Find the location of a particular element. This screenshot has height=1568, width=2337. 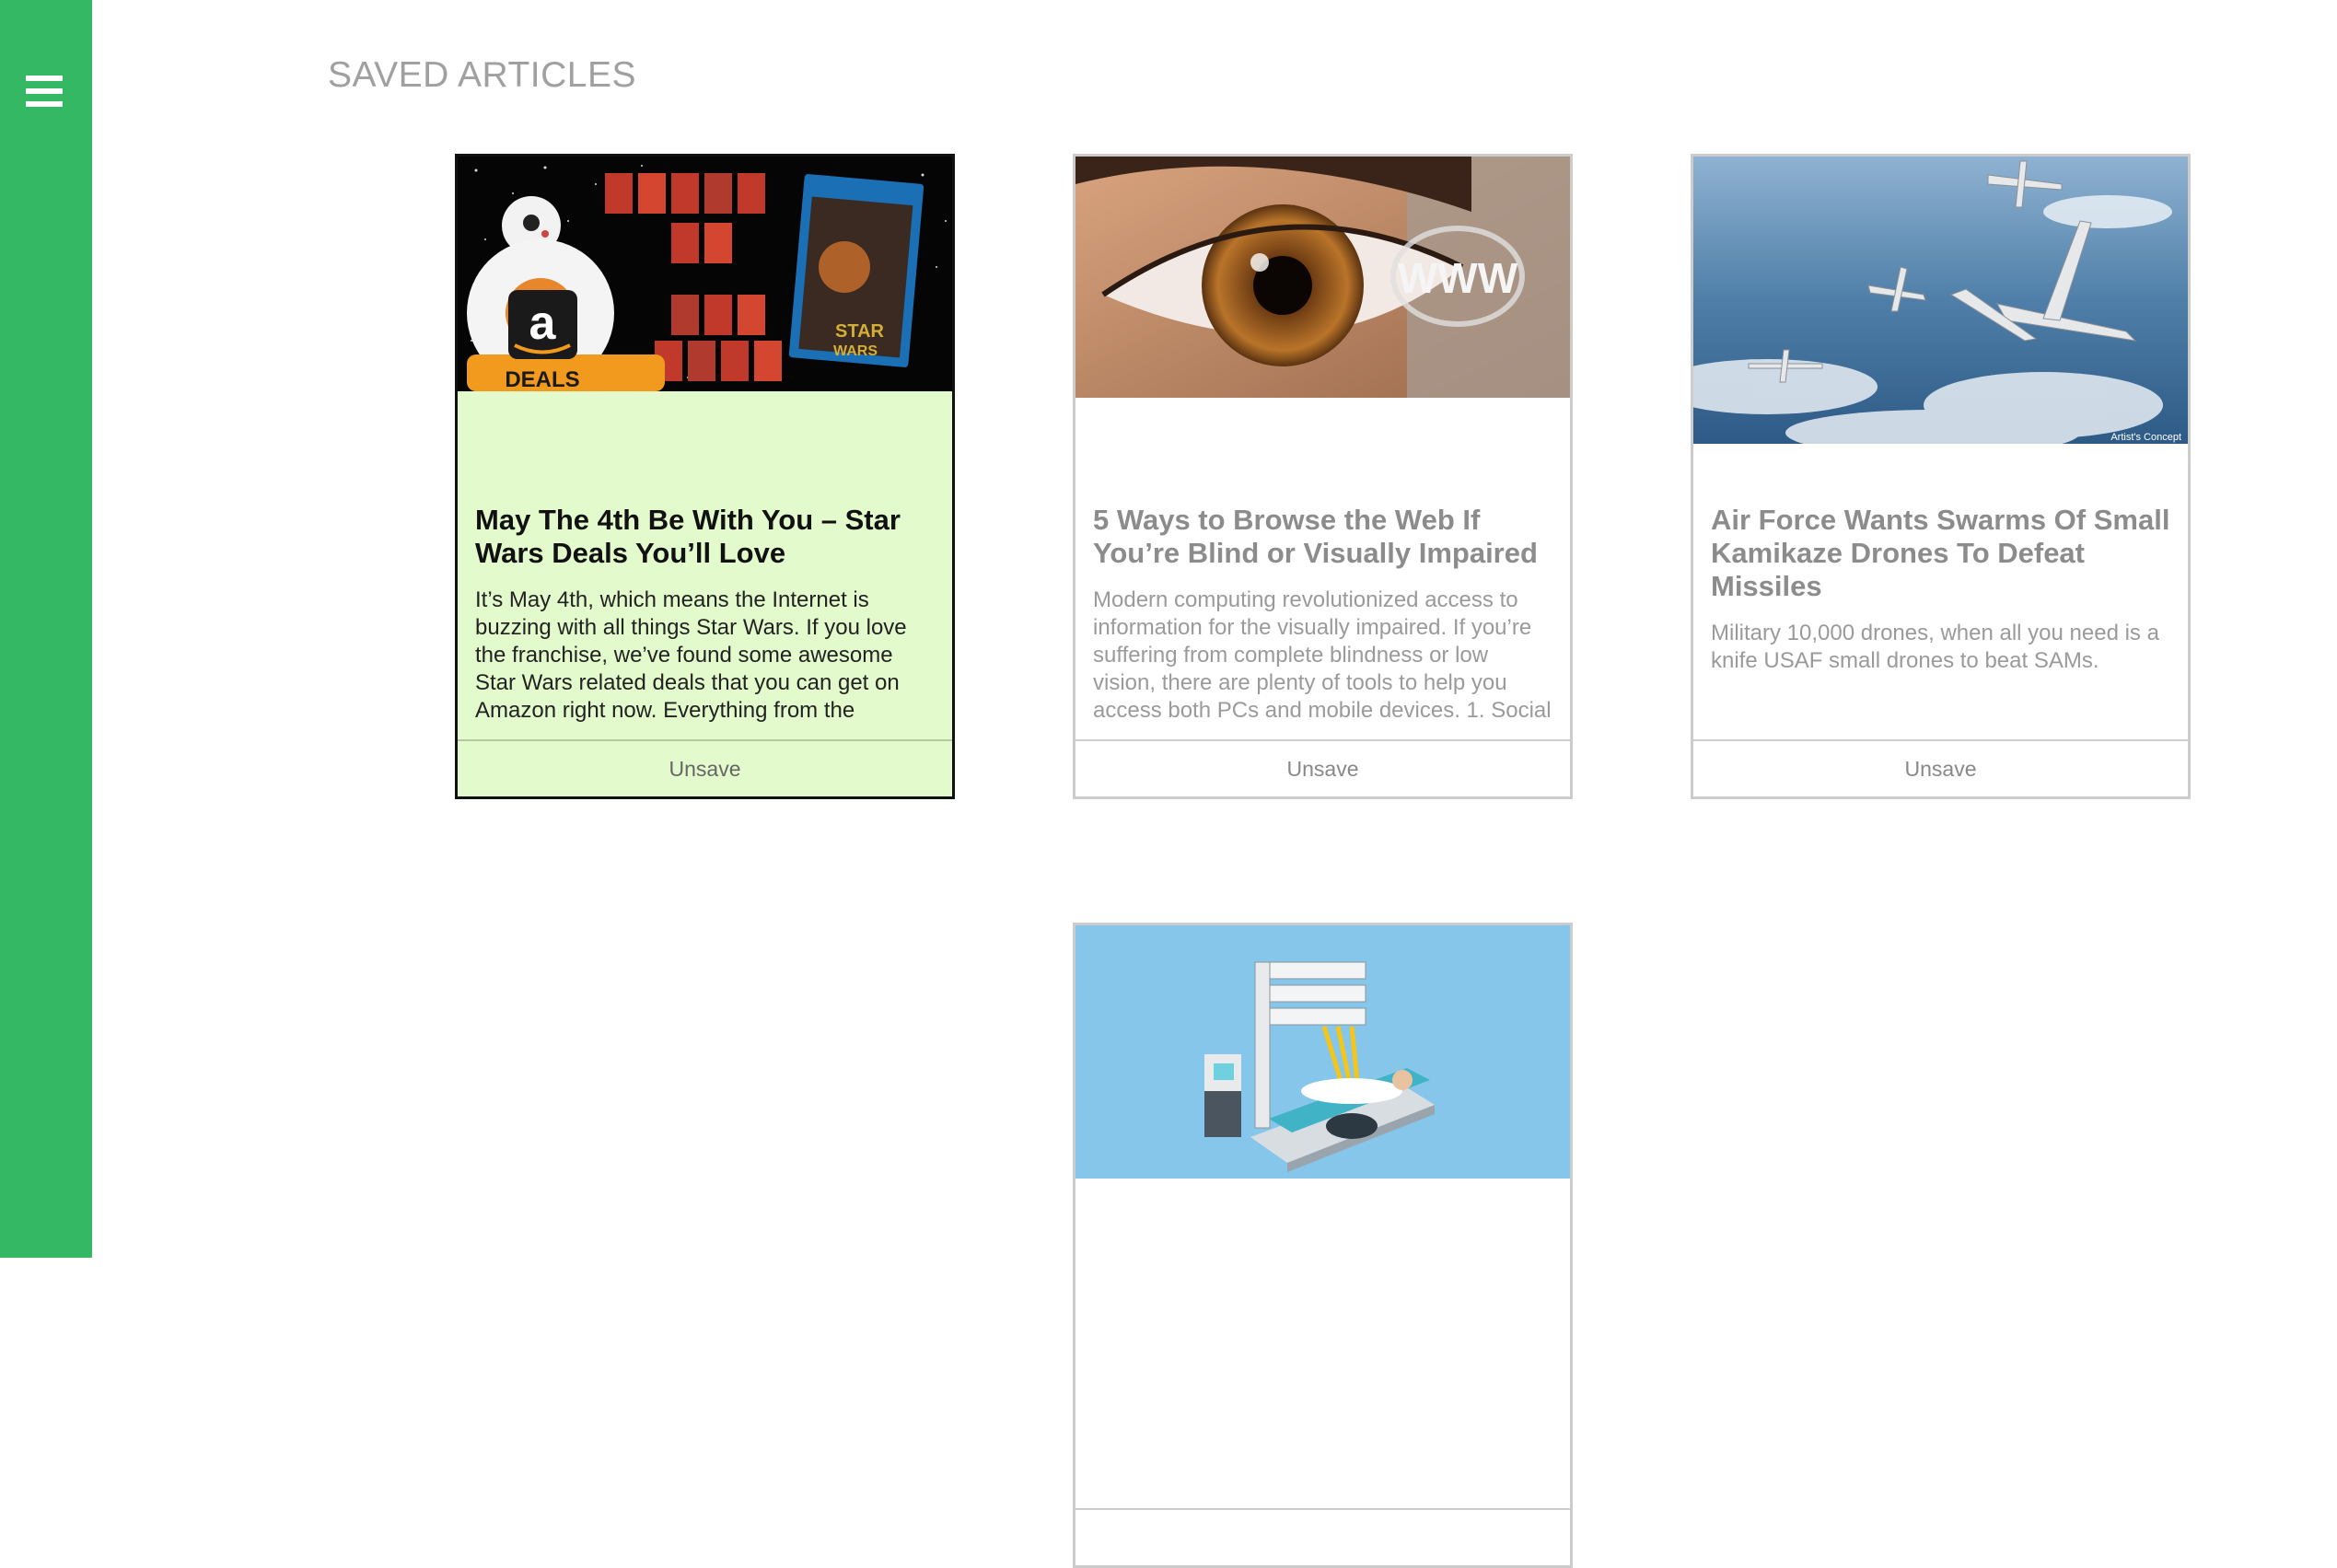

article-card is located at coordinates (1323, 1245).